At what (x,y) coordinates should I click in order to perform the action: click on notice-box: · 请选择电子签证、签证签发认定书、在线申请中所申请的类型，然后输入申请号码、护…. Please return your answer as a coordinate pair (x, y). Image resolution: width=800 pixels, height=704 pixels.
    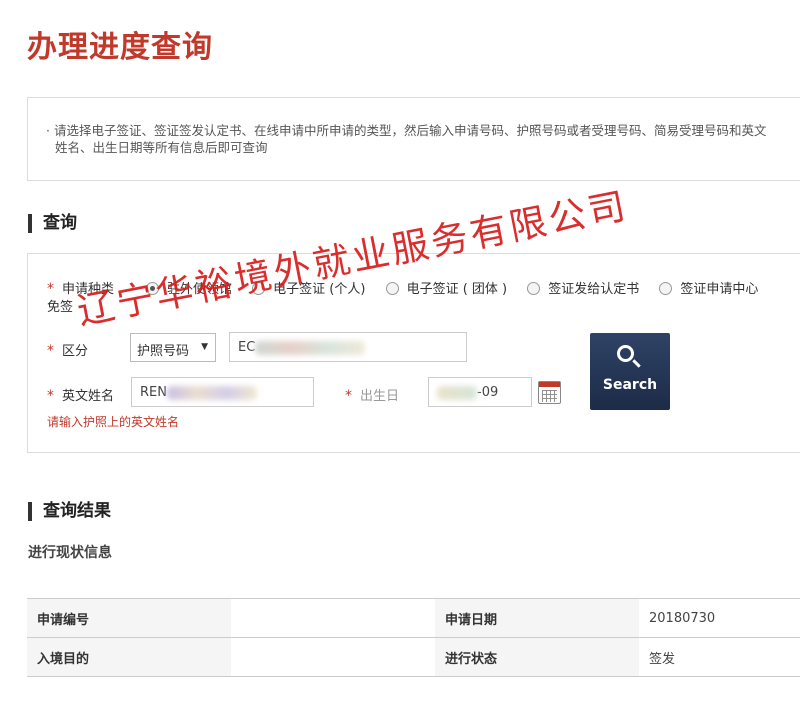
    Looking at the image, I should click on (413, 139).